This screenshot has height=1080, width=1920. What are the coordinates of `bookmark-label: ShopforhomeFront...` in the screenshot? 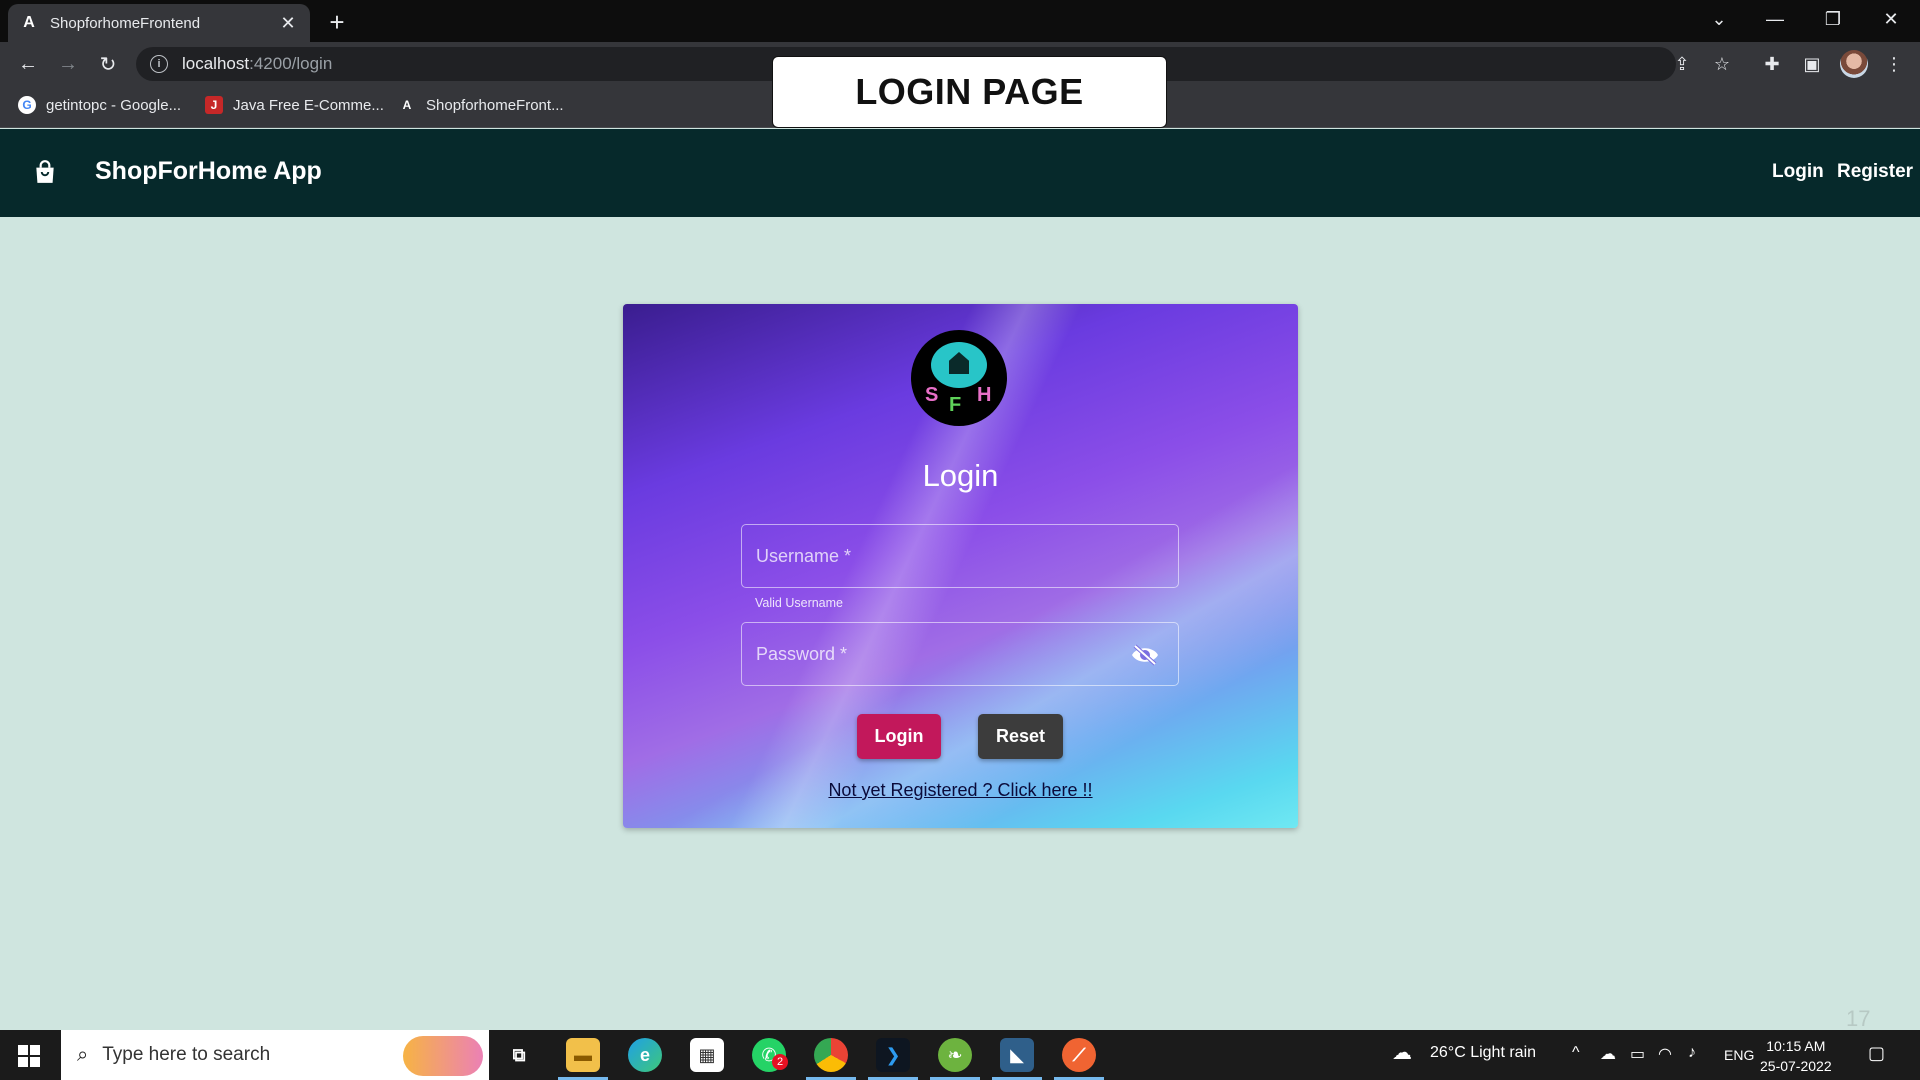 It's located at (495, 105).